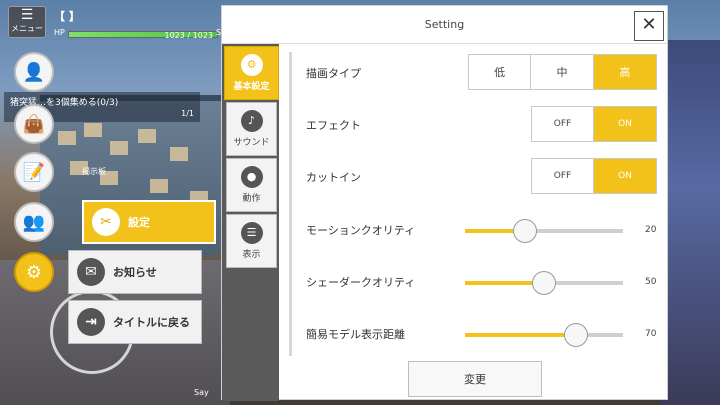 This screenshot has height=405, width=720. I want to click on tab-label: 基本設定, so click(251, 87).